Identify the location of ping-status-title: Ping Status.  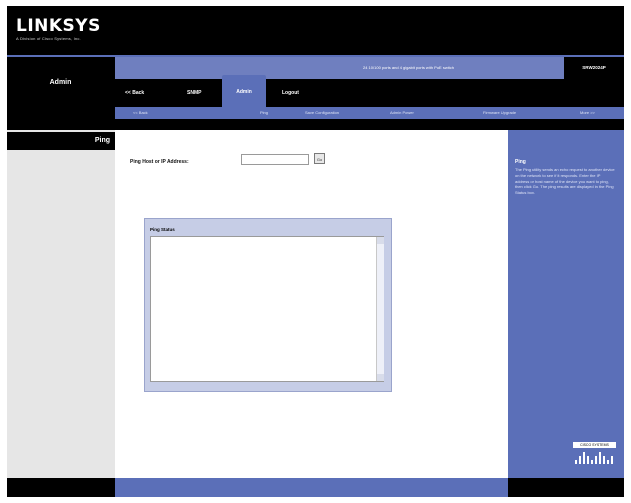
(162, 229).